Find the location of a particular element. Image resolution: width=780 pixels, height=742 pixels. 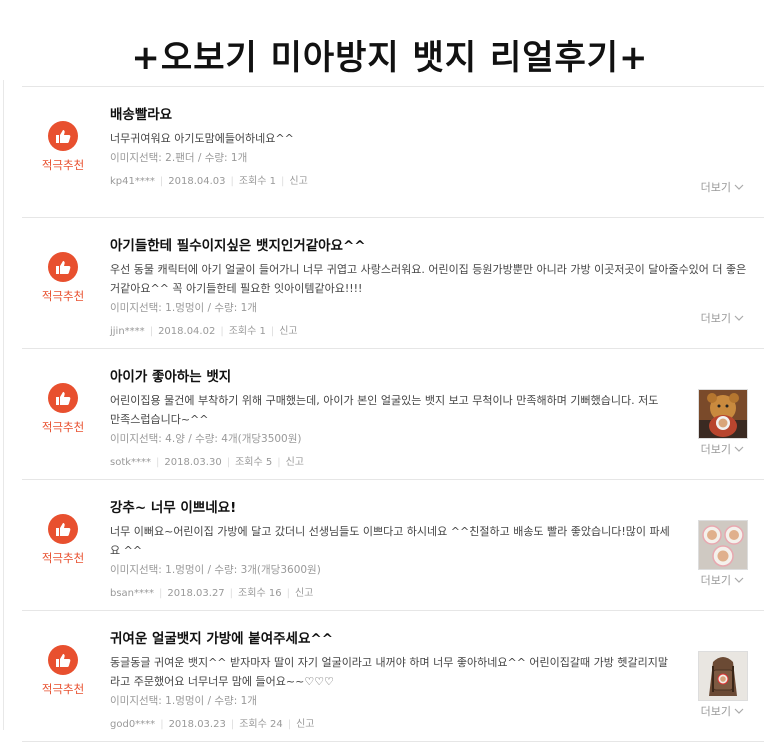

review-meta: bsan**** | 2018.03.27 | 조회수 16 | 신고 is located at coordinates (212, 593).